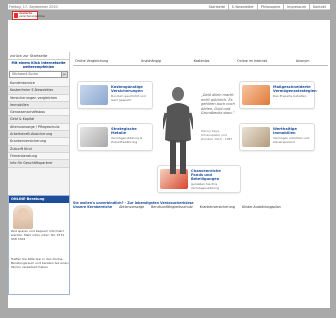  Describe the element at coordinates (151, 61) in the screenshot. I see `tab-unabhaengig: Unabhängig` at that location.